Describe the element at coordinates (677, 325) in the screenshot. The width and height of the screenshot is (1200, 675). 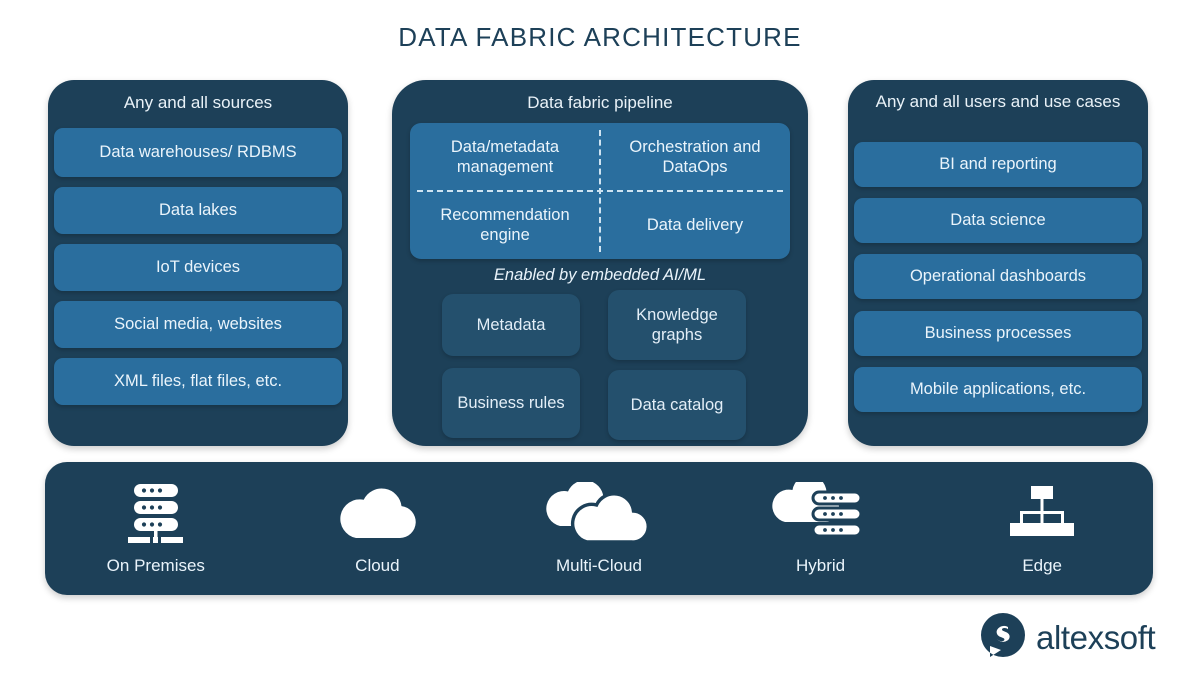
I see `ai-box-knowledge-graphs: Knowledge graphs` at that location.